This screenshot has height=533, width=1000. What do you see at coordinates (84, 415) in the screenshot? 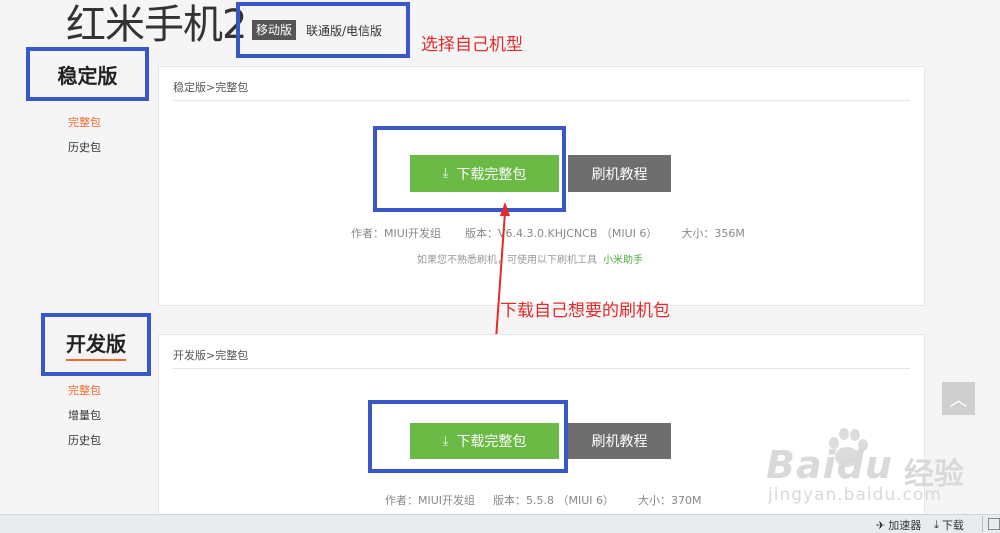
I see `sidebar-item-dev-incremental: 增量包` at bounding box center [84, 415].